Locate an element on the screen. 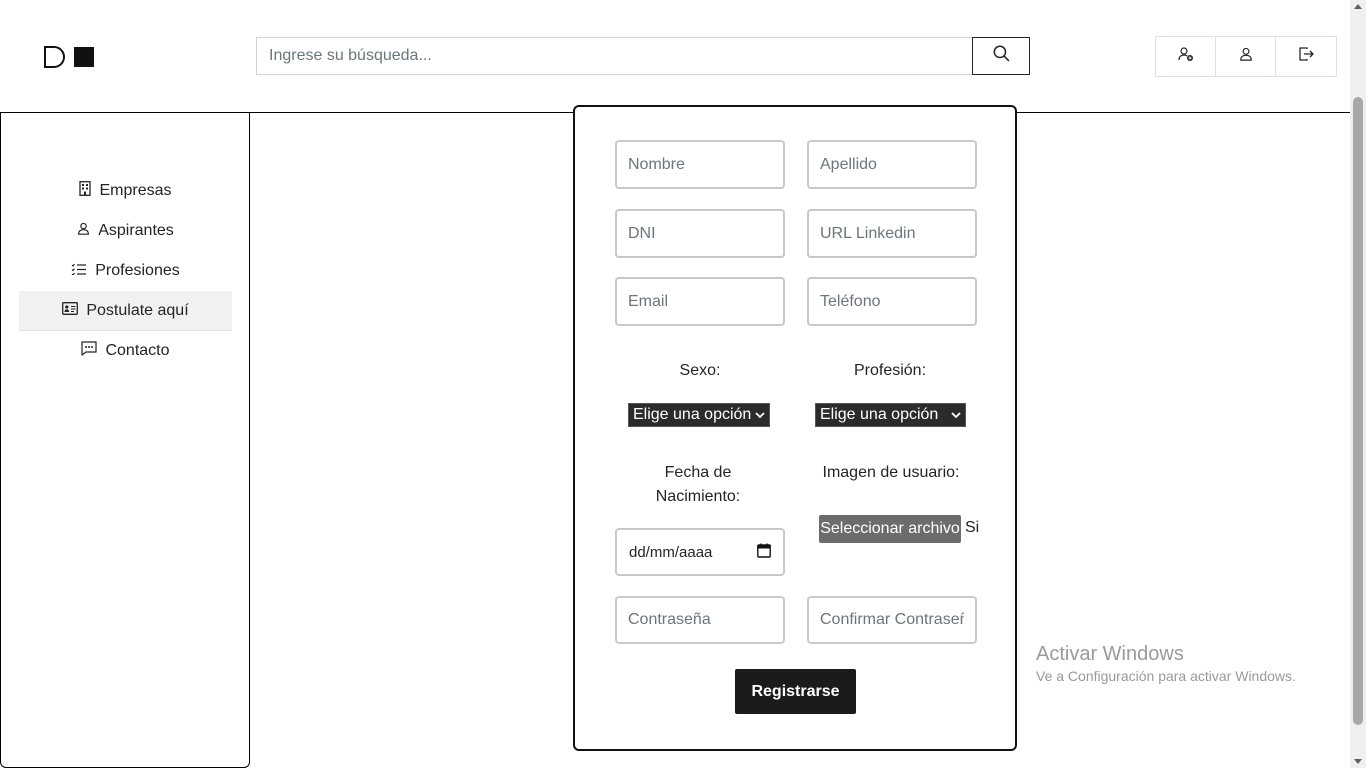 The width and height of the screenshot is (1366, 768). sidebar-item-empresas: Empresas is located at coordinates (125, 191).